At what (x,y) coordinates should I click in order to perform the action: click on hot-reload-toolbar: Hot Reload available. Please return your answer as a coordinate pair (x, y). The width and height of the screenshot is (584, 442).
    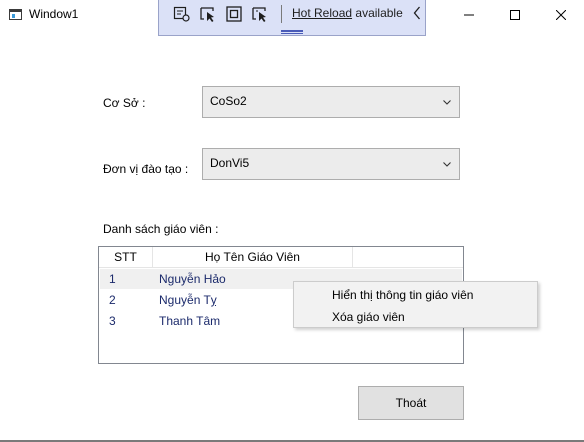
    Looking at the image, I should click on (292, 18).